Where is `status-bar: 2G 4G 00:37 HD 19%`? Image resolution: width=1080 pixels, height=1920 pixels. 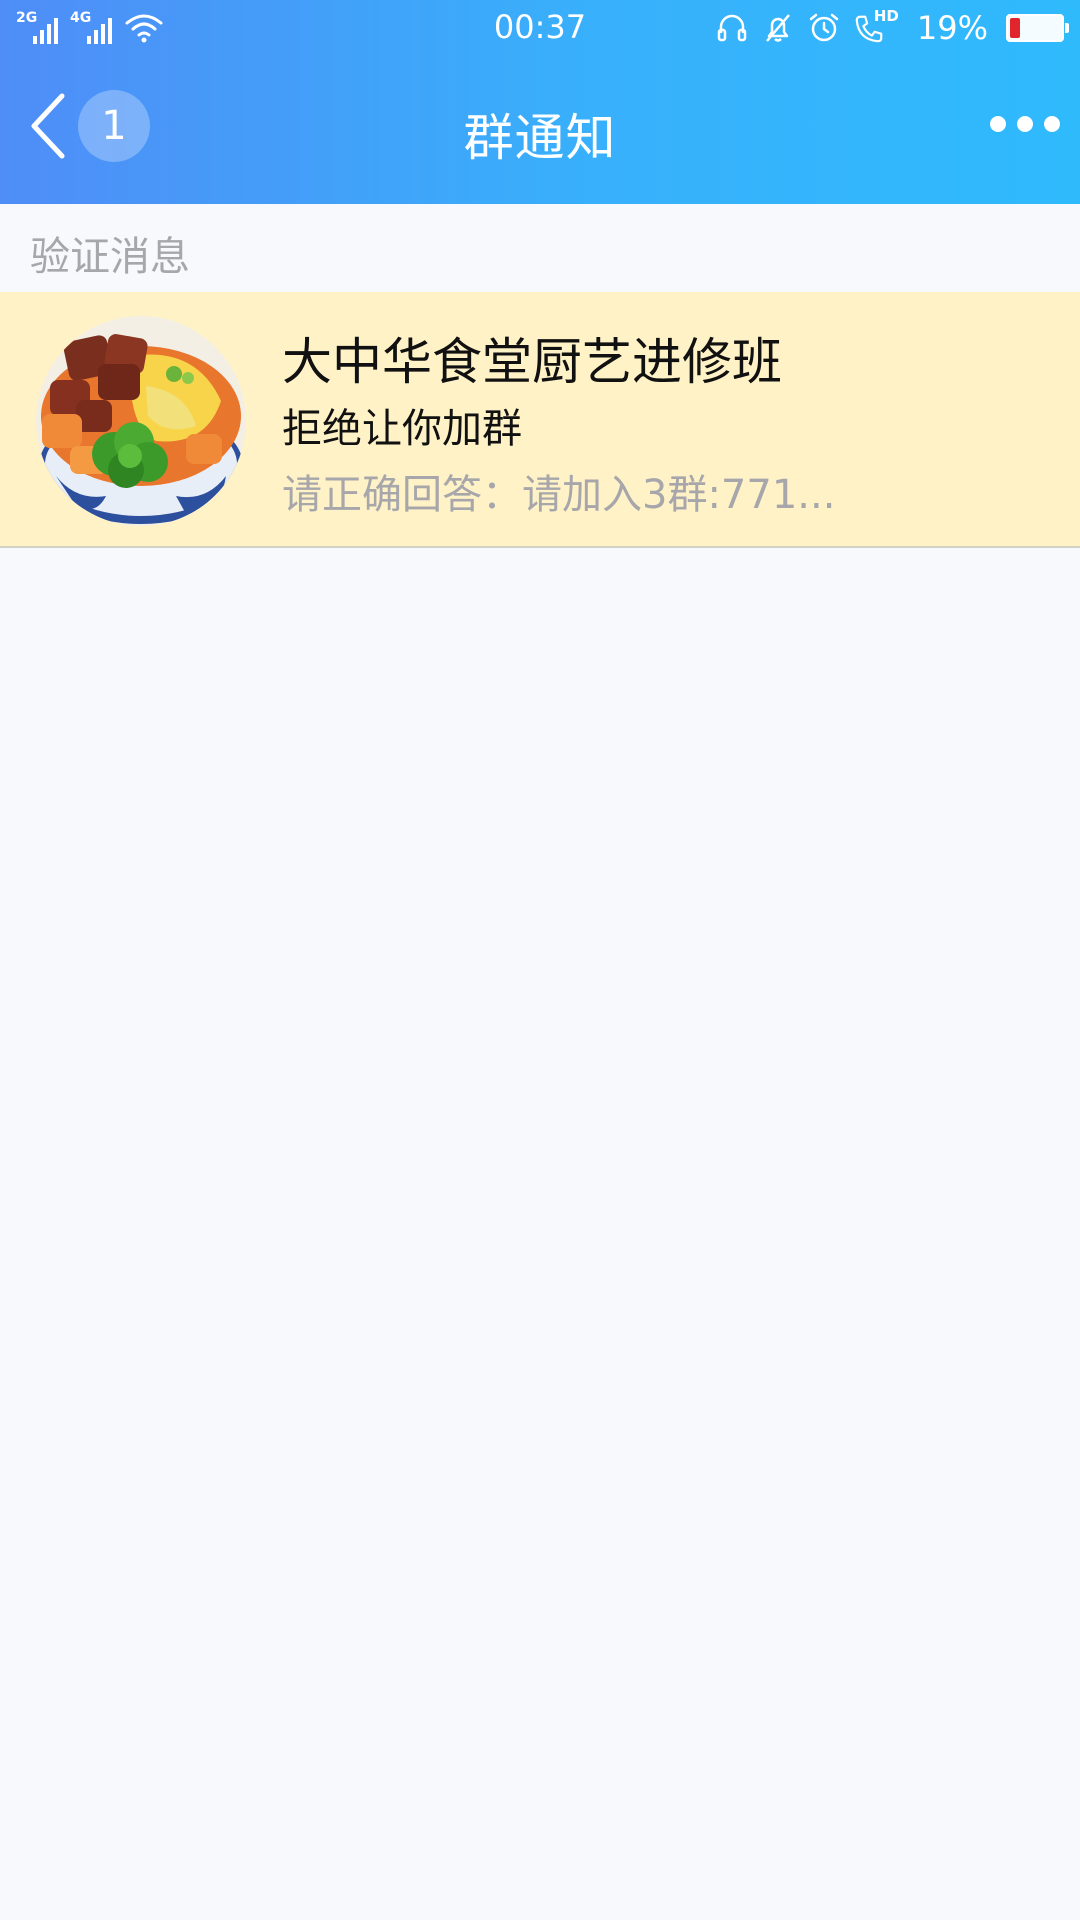 status-bar: 2G 4G 00:37 HD 19% is located at coordinates (540, 28).